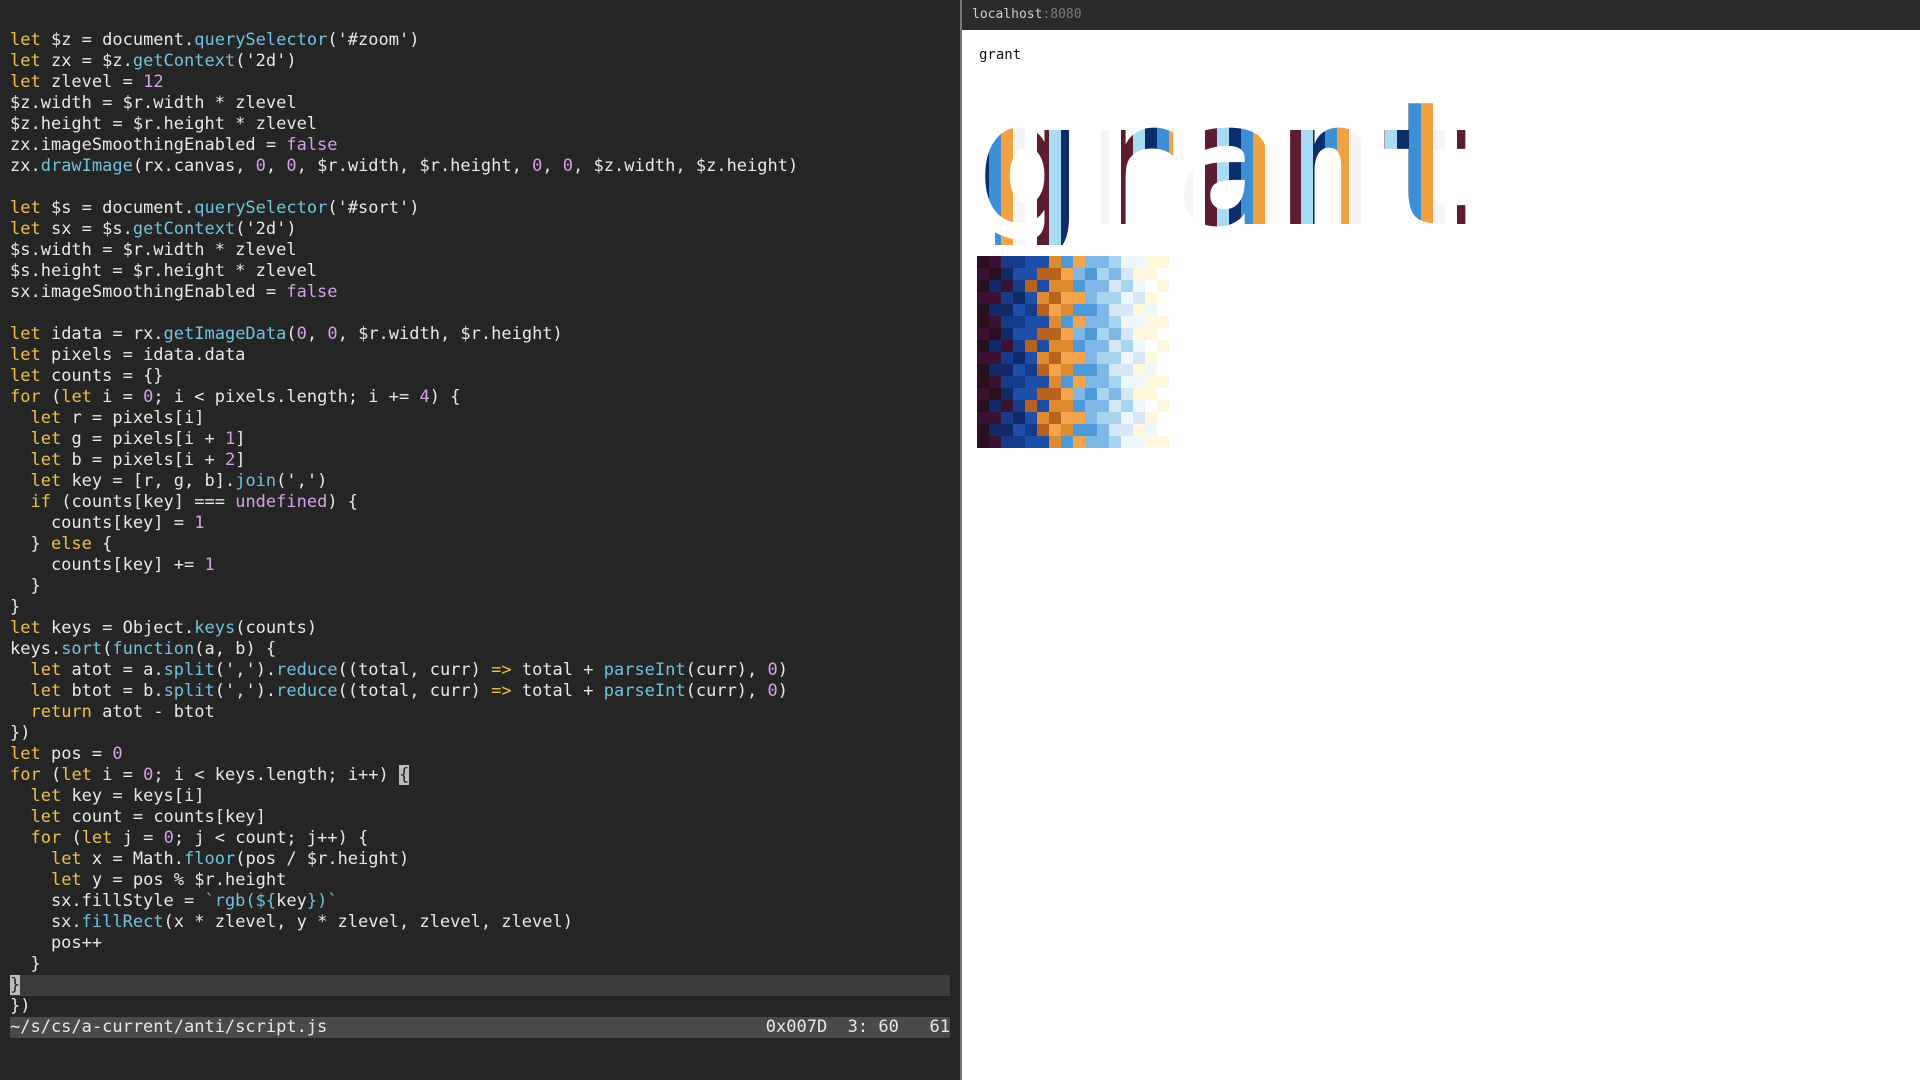 This screenshot has width=1920, height=1080. Describe the element at coordinates (480, 628) in the screenshot. I see `code-line: let keys = Object.keys(counts)` at that location.